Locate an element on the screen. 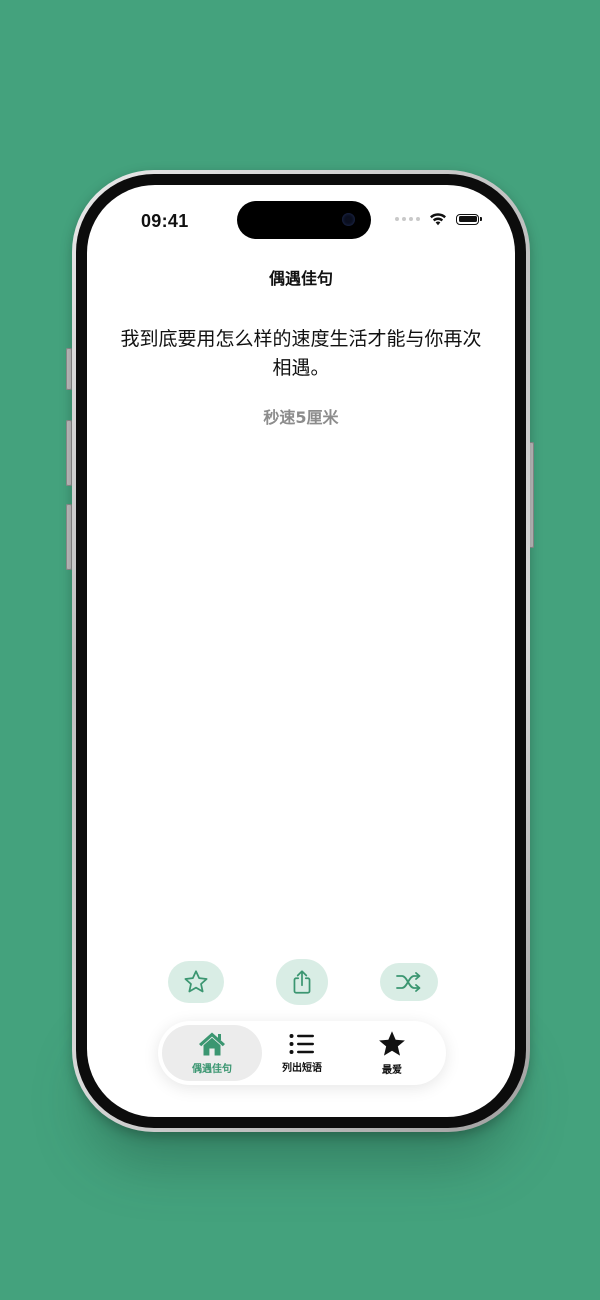 The height and width of the screenshot is (1300, 600). shuffle-icon is located at coordinates (408, 982).